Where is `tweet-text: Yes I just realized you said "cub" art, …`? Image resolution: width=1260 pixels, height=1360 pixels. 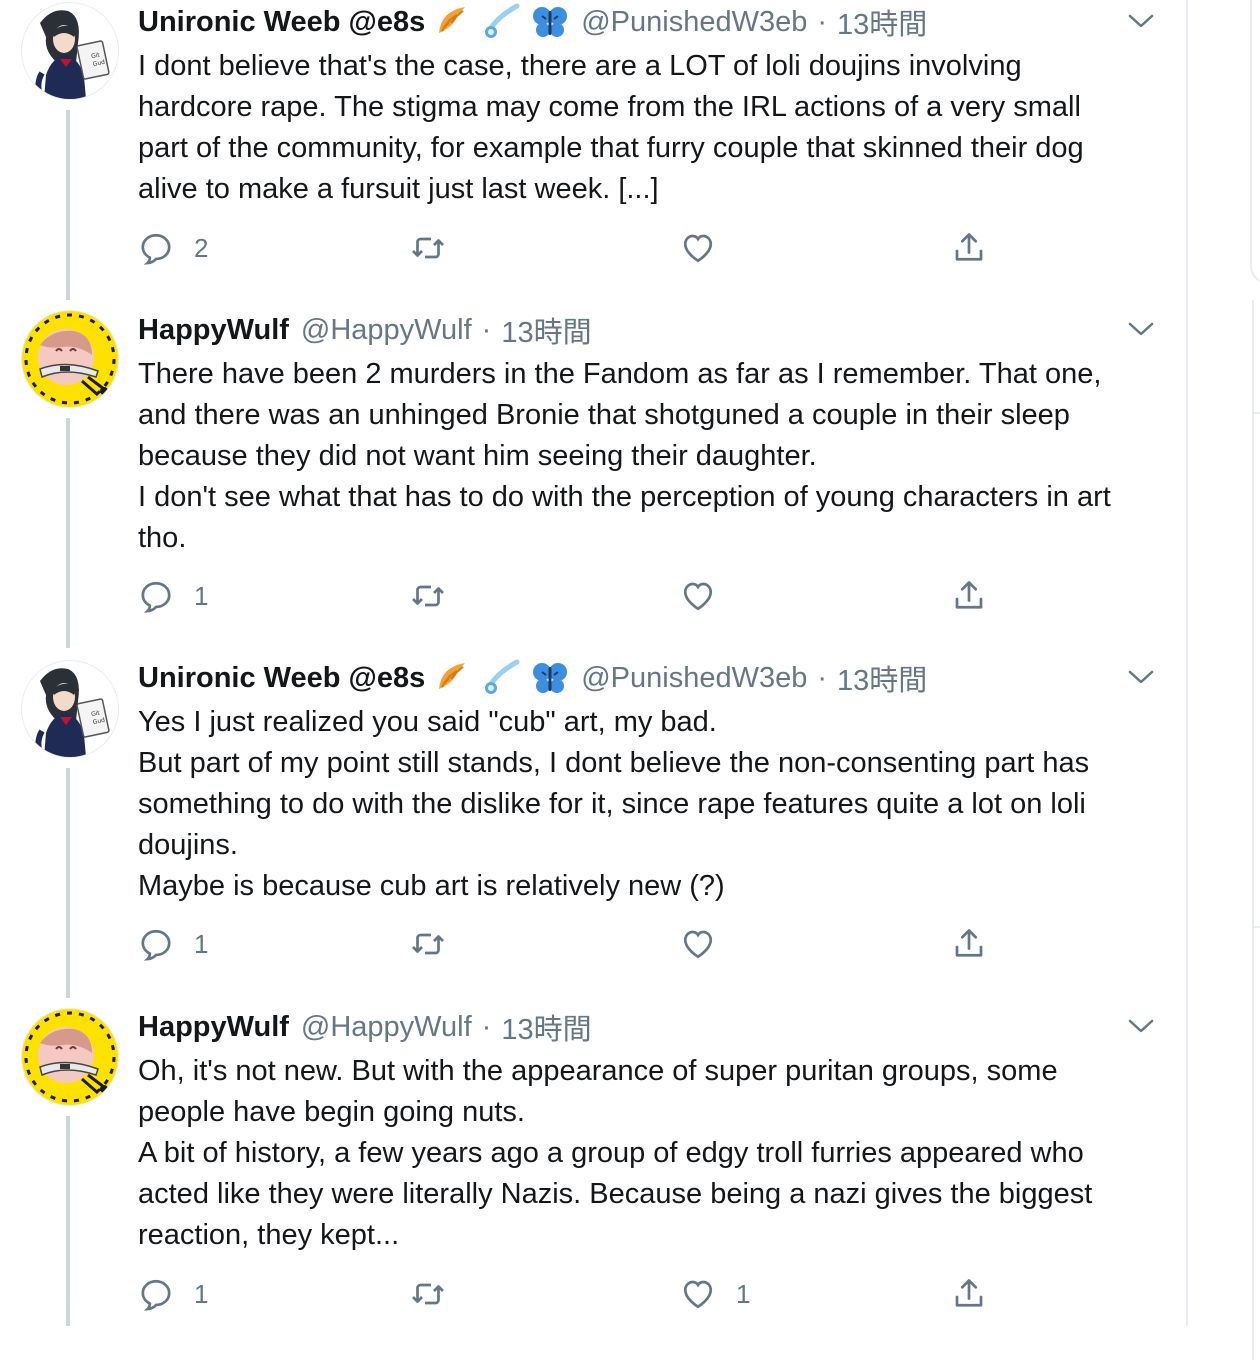 tweet-text: Yes I just realized you said "cub" art, … is located at coordinates (614, 804).